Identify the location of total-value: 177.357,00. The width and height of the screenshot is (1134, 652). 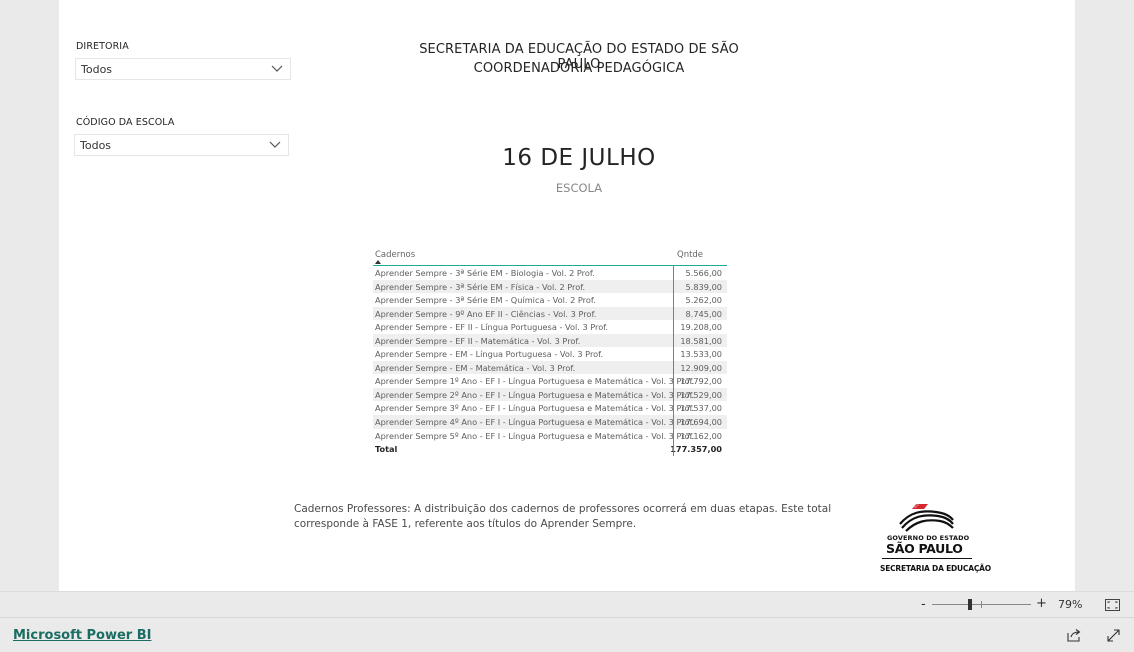
(696, 449).